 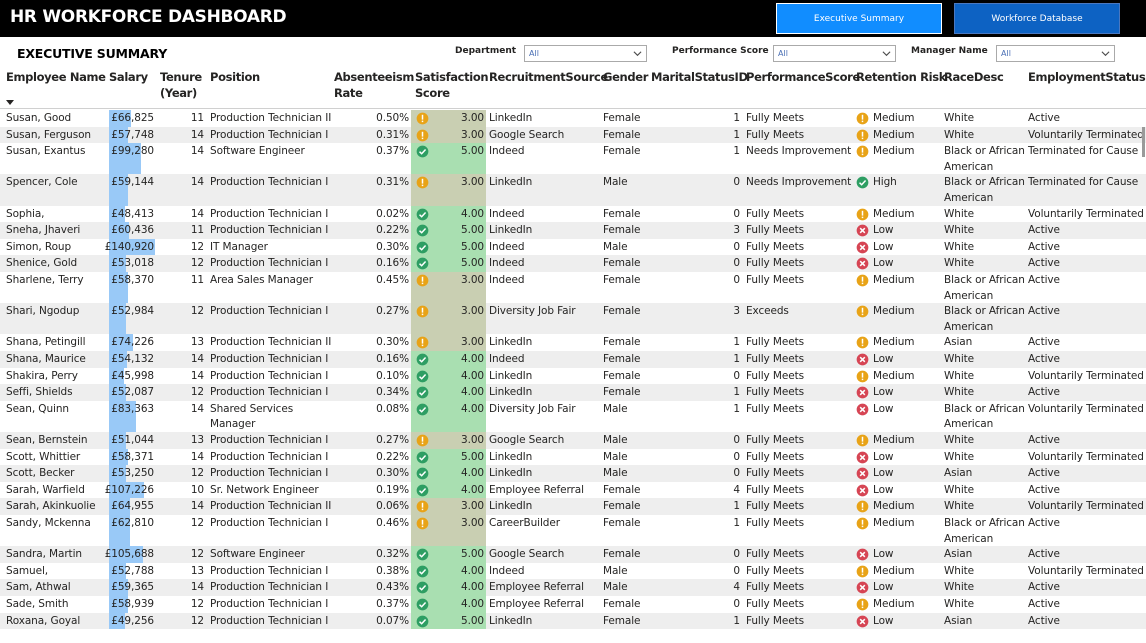 I want to click on section-title: EXECUTIVE SUMMARY, so click(x=92, y=53).